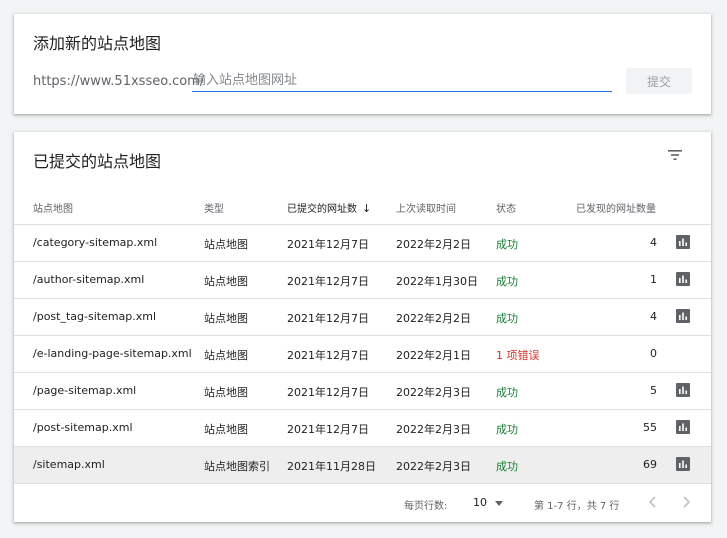 The width and height of the screenshot is (727, 538). What do you see at coordinates (214, 207) in the screenshot?
I see `col-type: 类型` at bounding box center [214, 207].